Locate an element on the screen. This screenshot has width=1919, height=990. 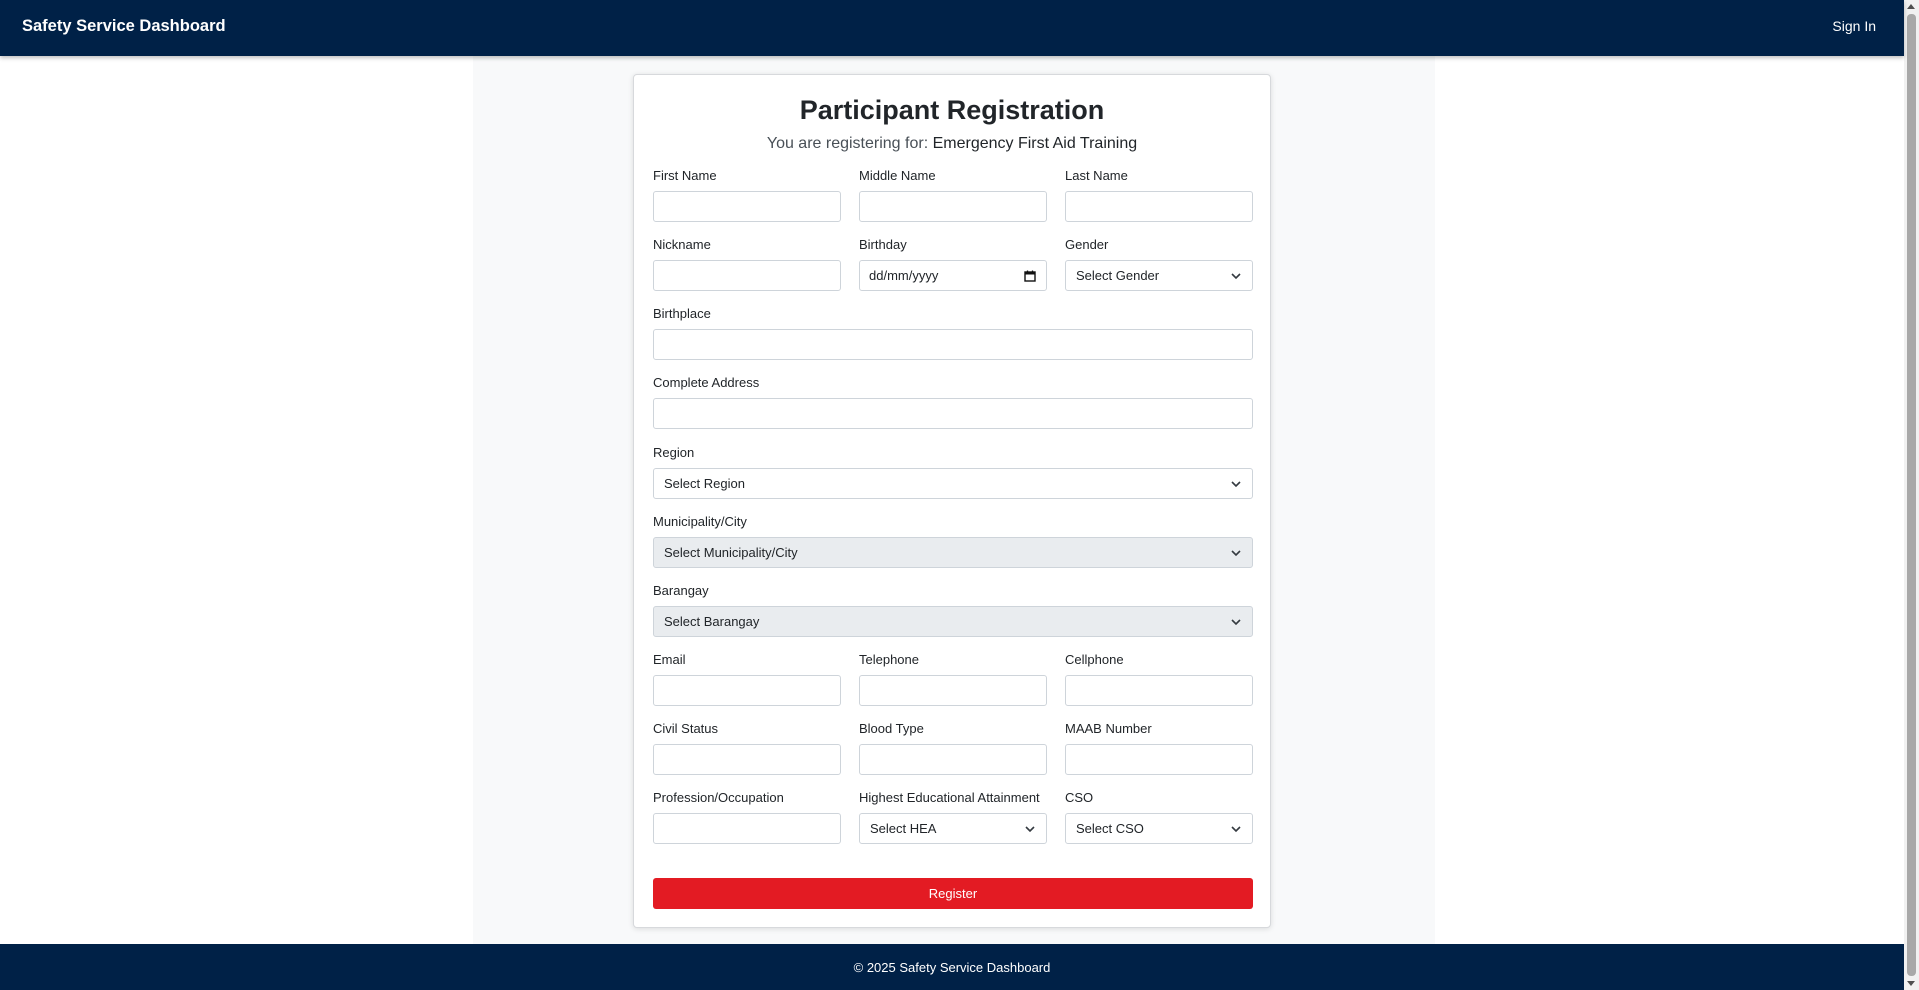
nickname-group: Nickname is located at coordinates (747, 263).